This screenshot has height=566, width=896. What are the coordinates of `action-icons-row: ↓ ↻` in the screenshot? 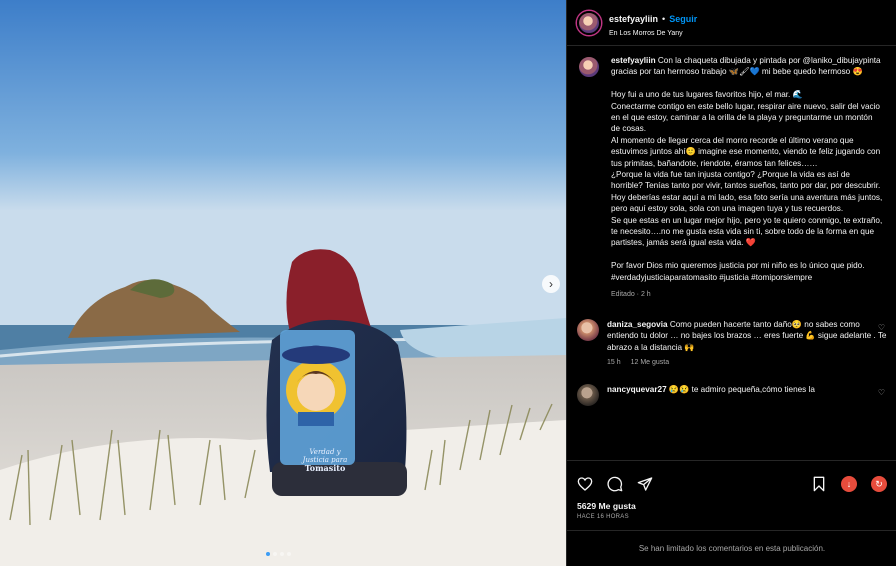 It's located at (731, 479).